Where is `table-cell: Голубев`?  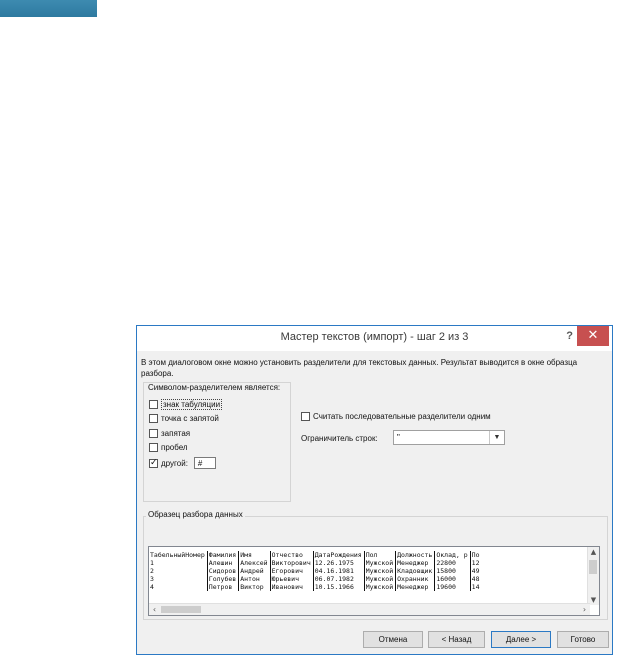
table-cell: Голубев is located at coordinates (222, 579).